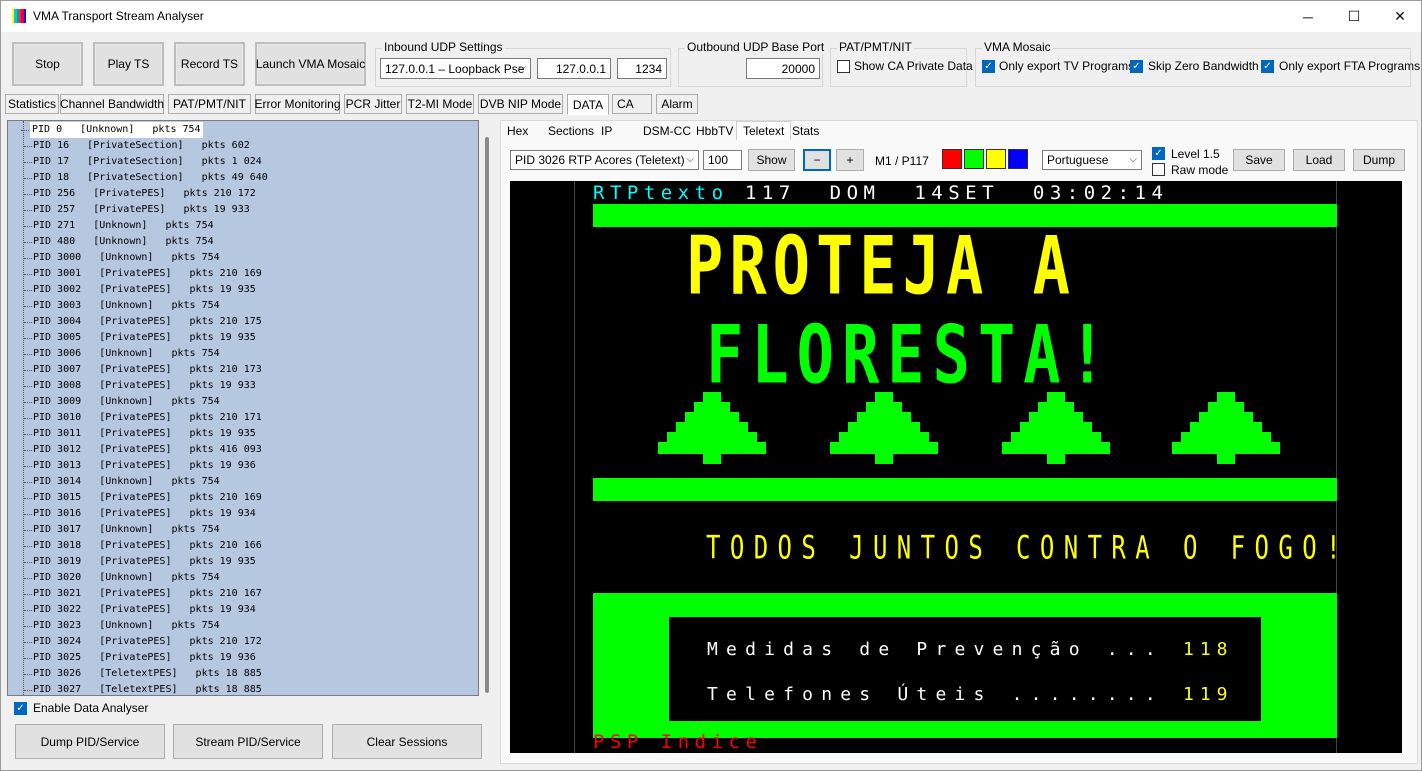 This screenshot has width=1422, height=771. I want to click on save-button: Save, so click(1259, 160).